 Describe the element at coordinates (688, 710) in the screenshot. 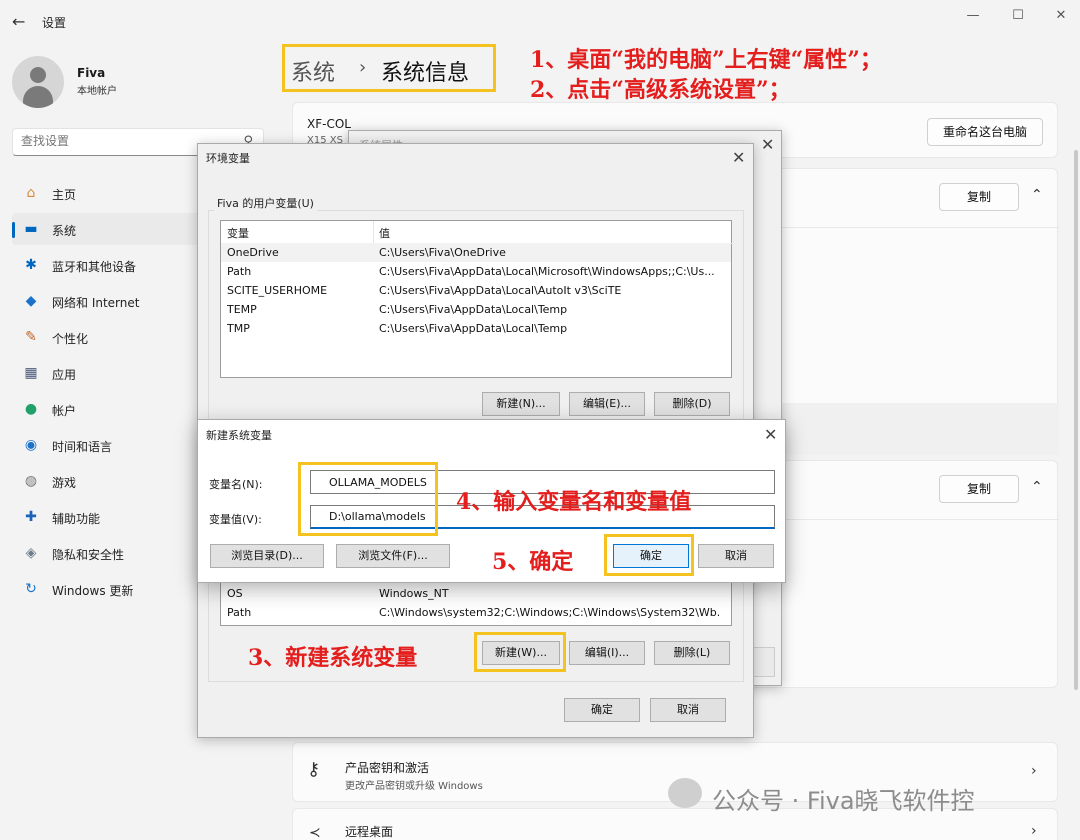

I see `env-cancel-button: 取消` at that location.